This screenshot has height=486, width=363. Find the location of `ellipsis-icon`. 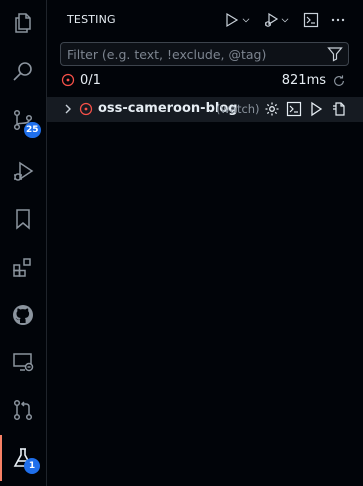

ellipsis-icon is located at coordinates (338, 20).